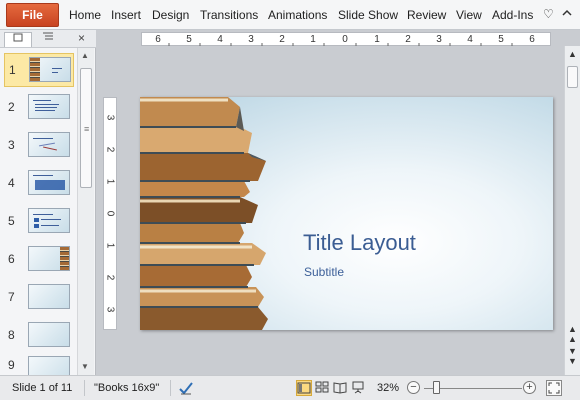 This screenshot has height=400, width=580. I want to click on zoom-percentage: 32%, so click(388, 388).